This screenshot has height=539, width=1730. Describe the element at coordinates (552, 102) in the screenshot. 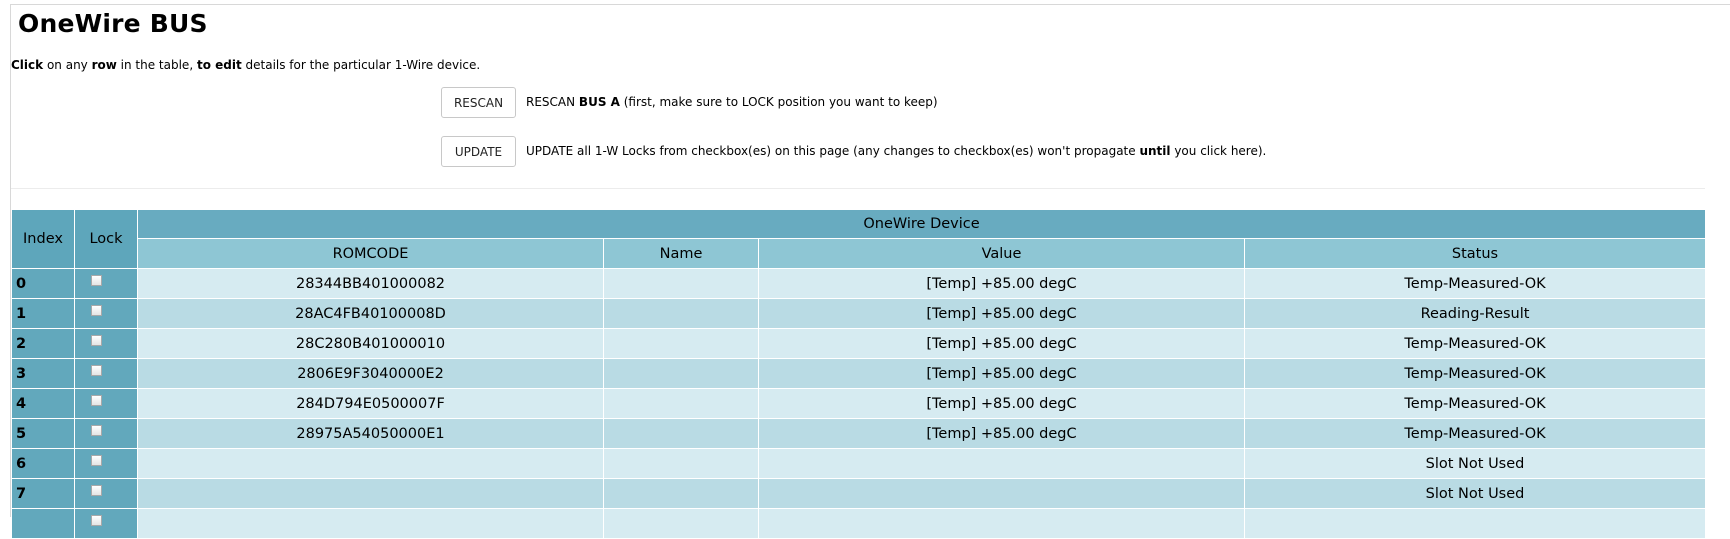

I see `rescan-desc-a: RESCAN` at that location.